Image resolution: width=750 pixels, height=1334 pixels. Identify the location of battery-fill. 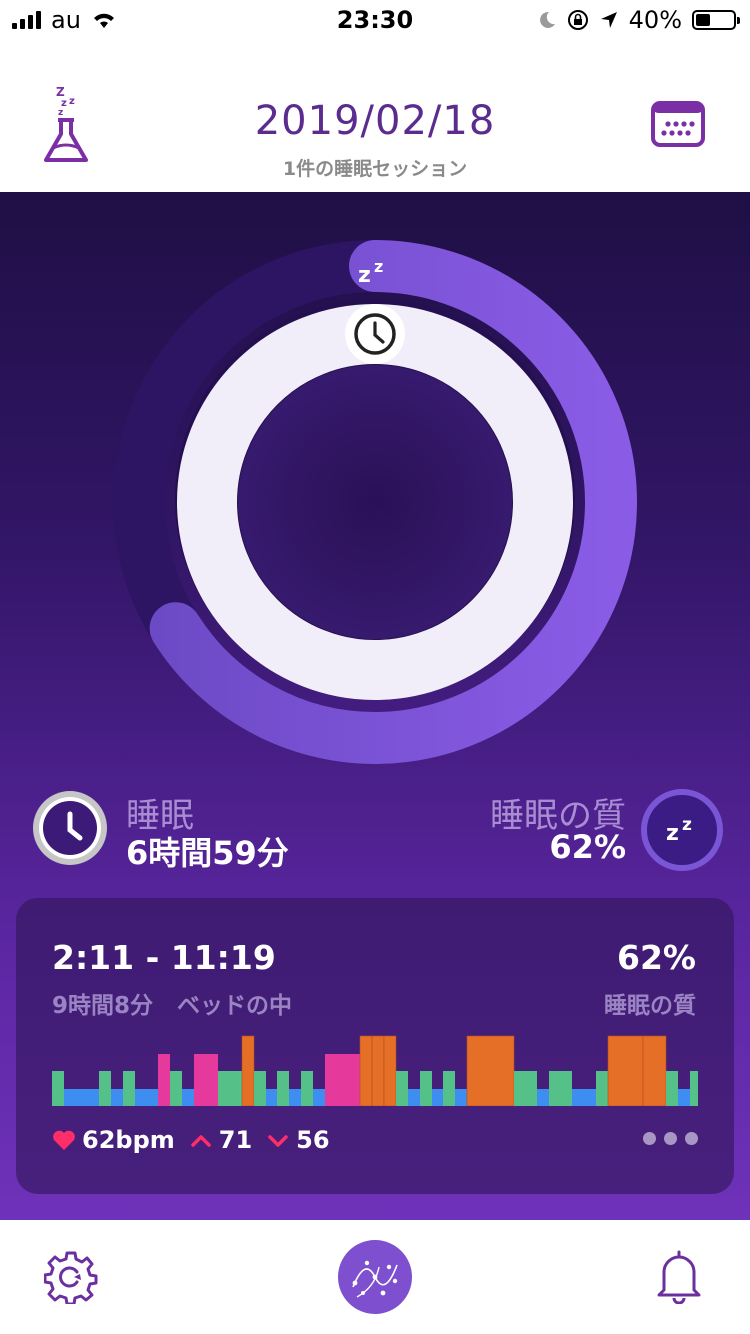
(703, 20).